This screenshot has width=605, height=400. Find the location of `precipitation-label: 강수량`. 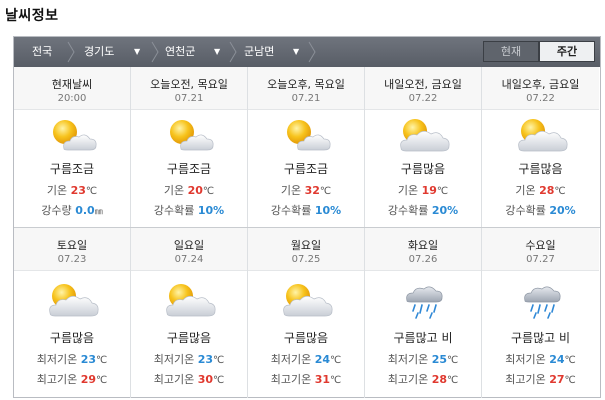

precipitation-label: 강수량 is located at coordinates (56, 210).